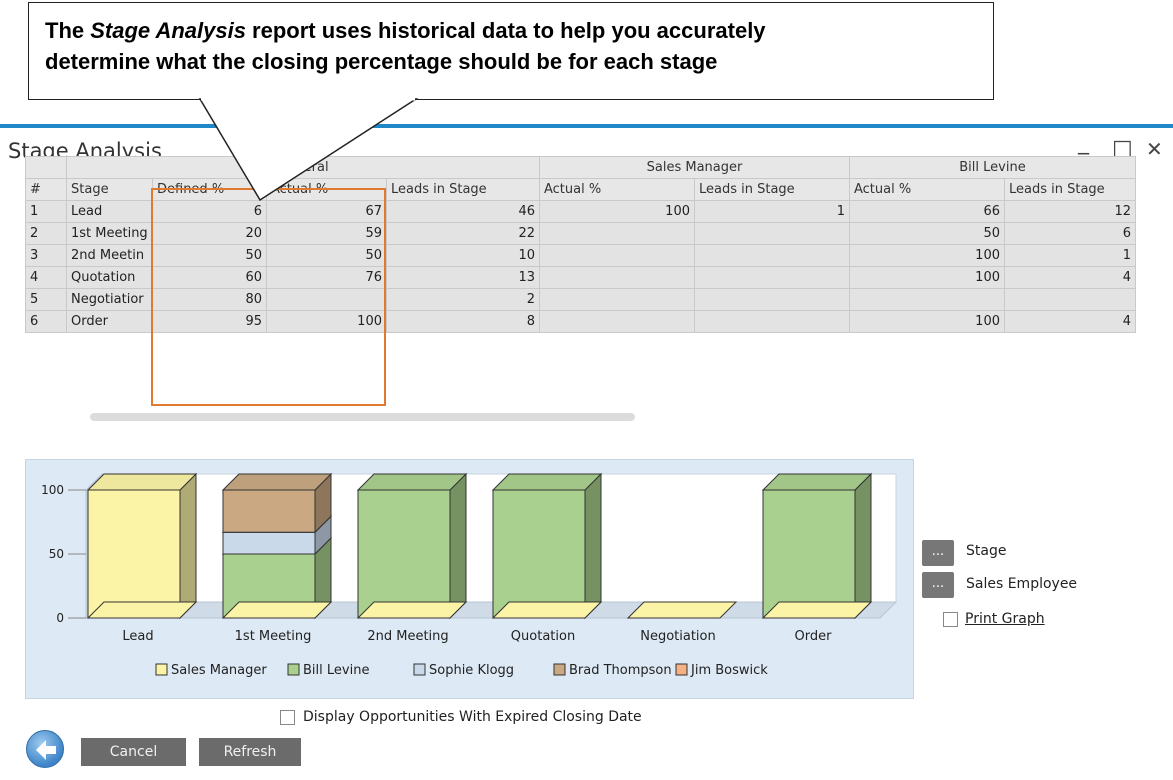 The height and width of the screenshot is (780, 1173). Describe the element at coordinates (209, 299) in the screenshot. I see `table-cell: 80` at that location.